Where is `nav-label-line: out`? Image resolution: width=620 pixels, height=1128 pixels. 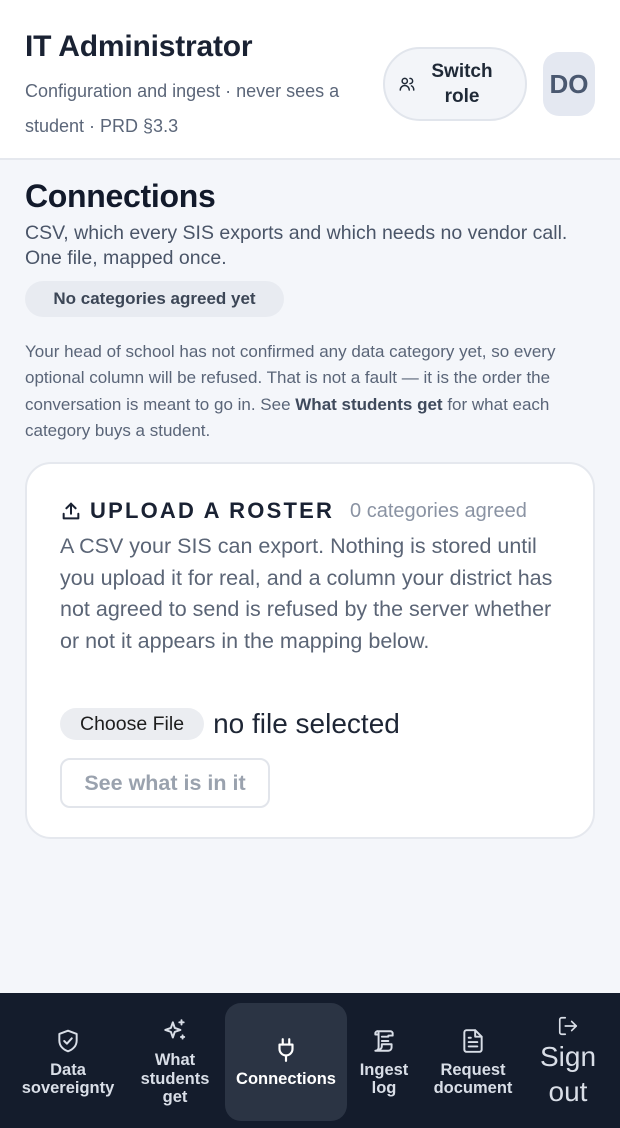 nav-label-line: out is located at coordinates (568, 1091).